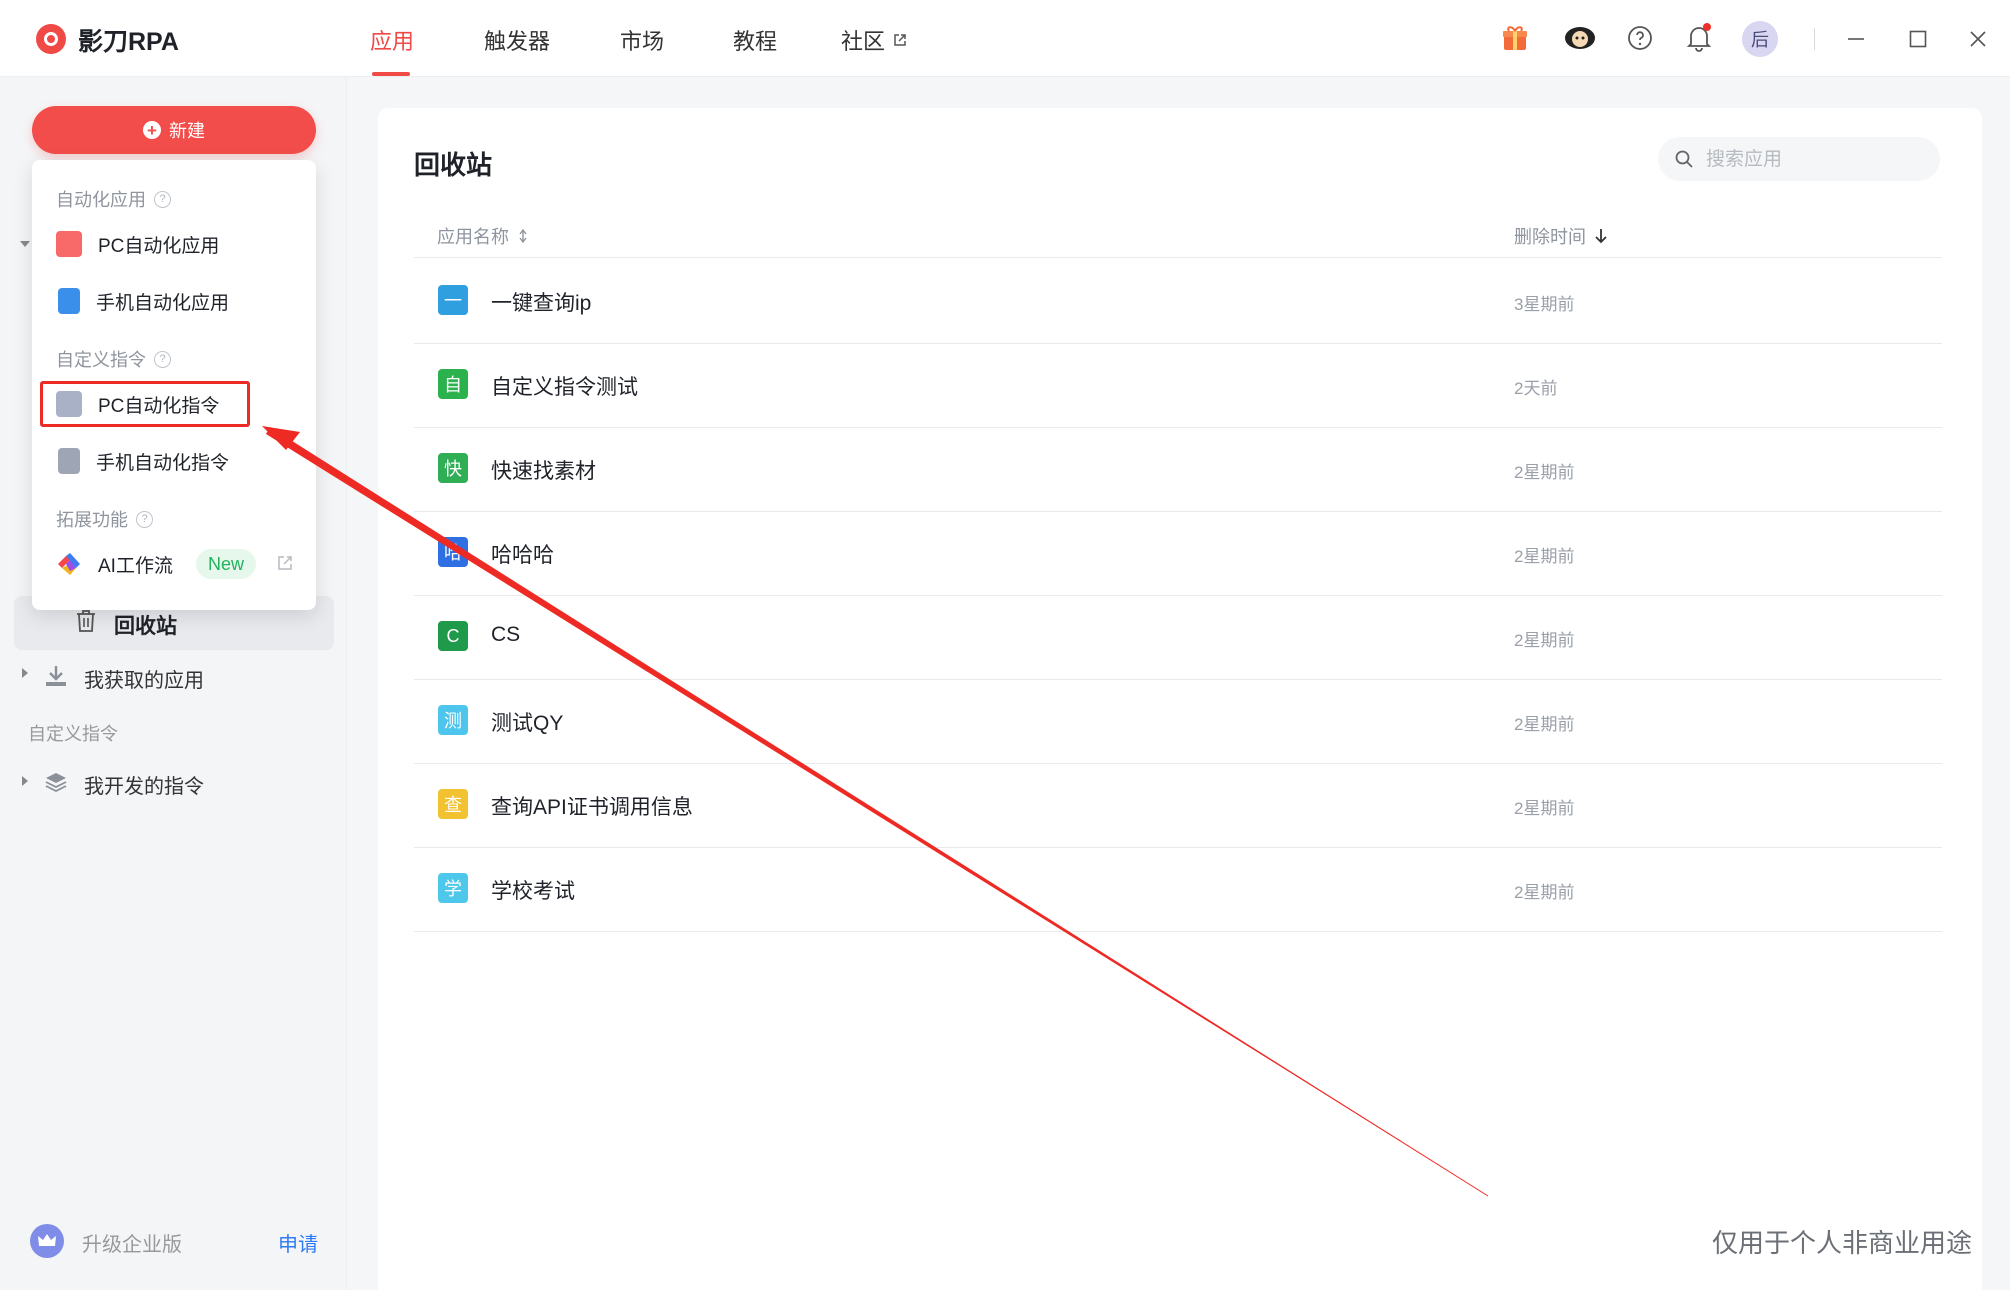 Image resolution: width=2010 pixels, height=1290 pixels. Describe the element at coordinates (1178, 385) in the screenshot. I see `table-row: 自自定义指令测试 2天前` at that location.